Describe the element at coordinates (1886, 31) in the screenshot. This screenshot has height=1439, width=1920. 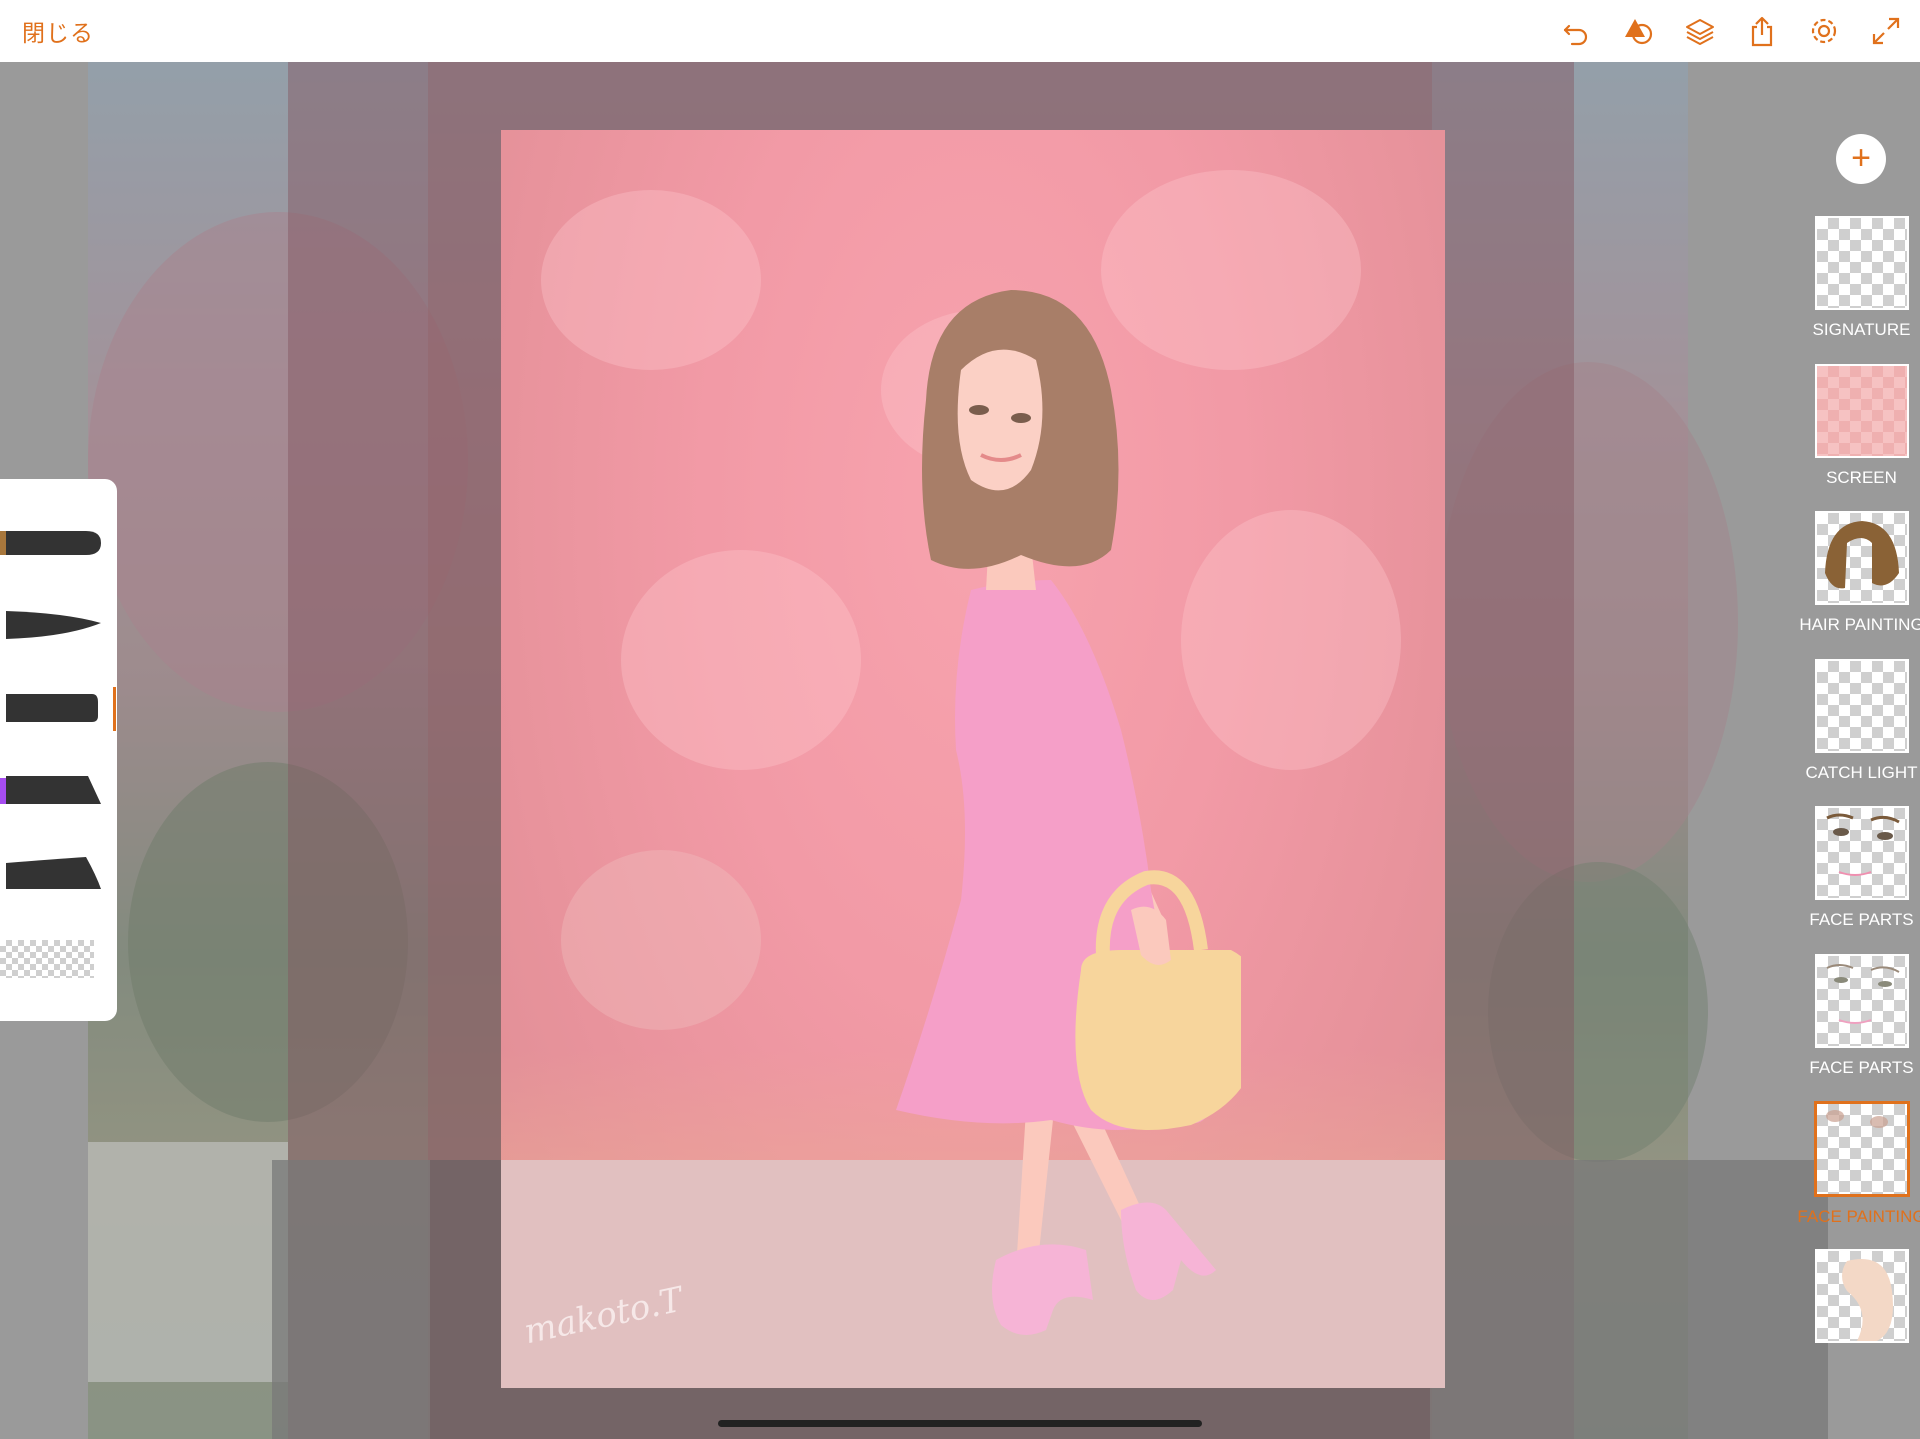
I see `fullscreen-icon` at that location.